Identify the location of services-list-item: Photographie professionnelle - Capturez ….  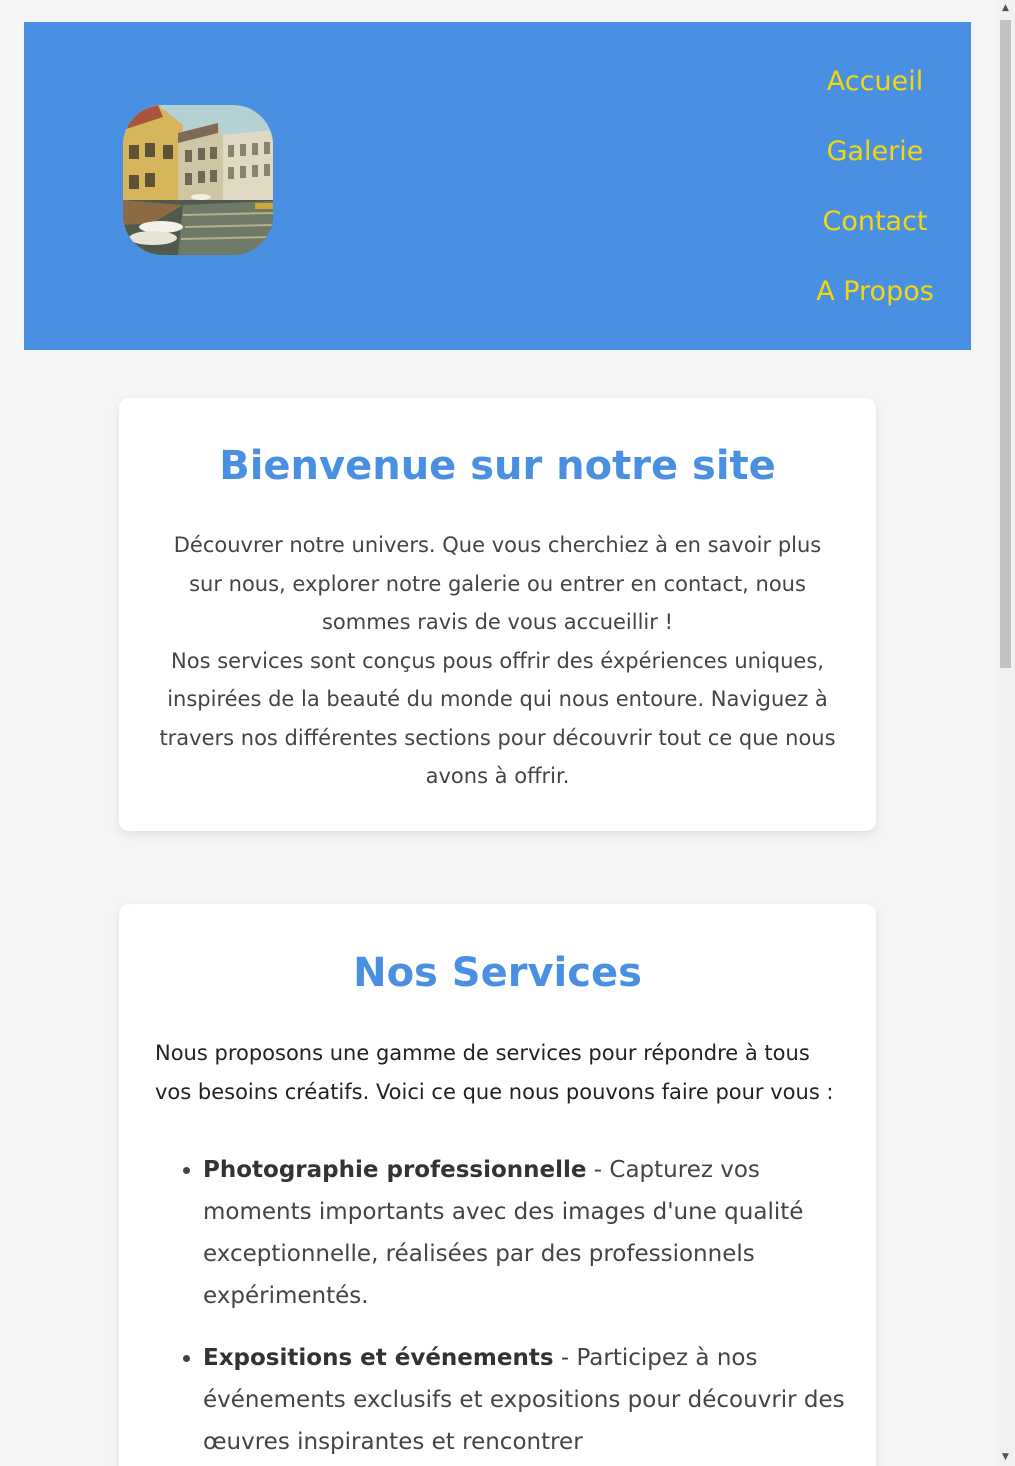
(528, 1233).